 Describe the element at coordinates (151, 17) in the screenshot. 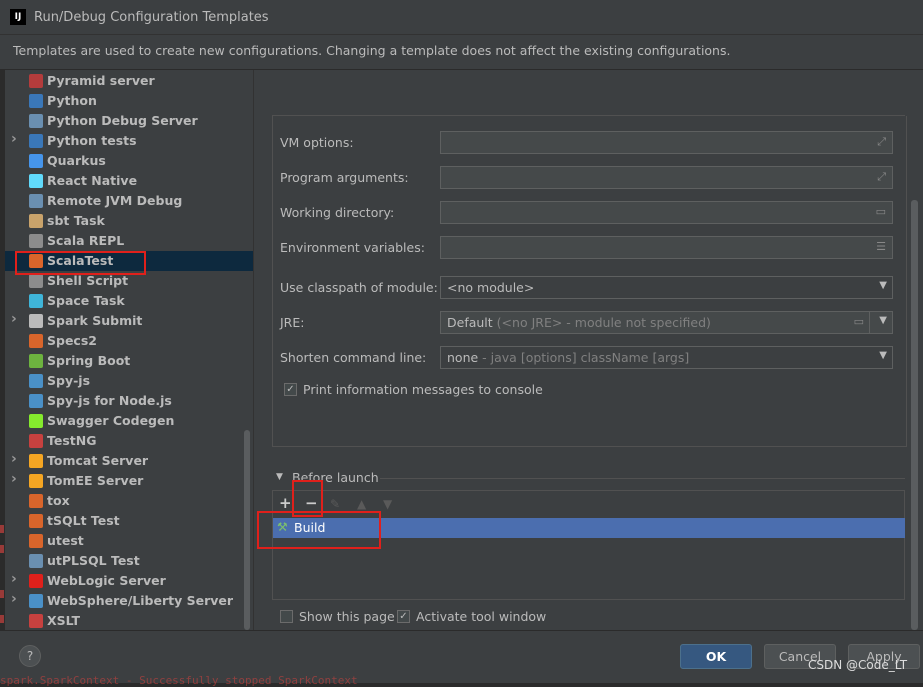

I see `window-title: Run/Debug Configuration Templates` at that location.